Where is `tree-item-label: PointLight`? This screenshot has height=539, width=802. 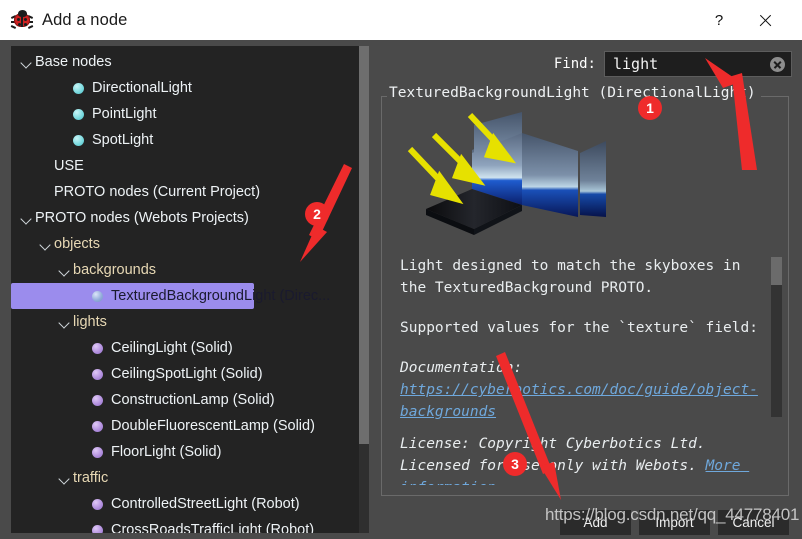
tree-item-label: PointLight is located at coordinates (124, 114).